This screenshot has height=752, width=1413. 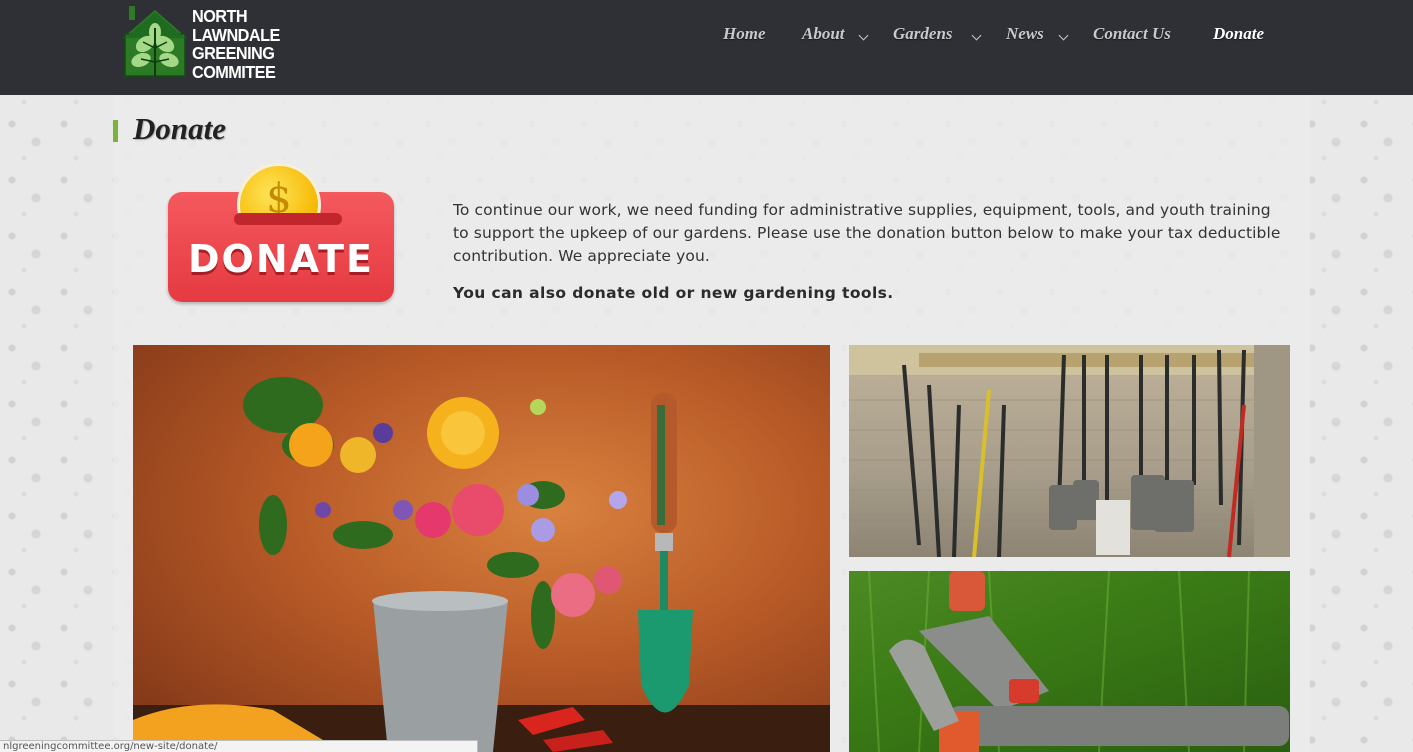 I want to click on donate-graphic: $ DONATE, so click(x=281, y=234).